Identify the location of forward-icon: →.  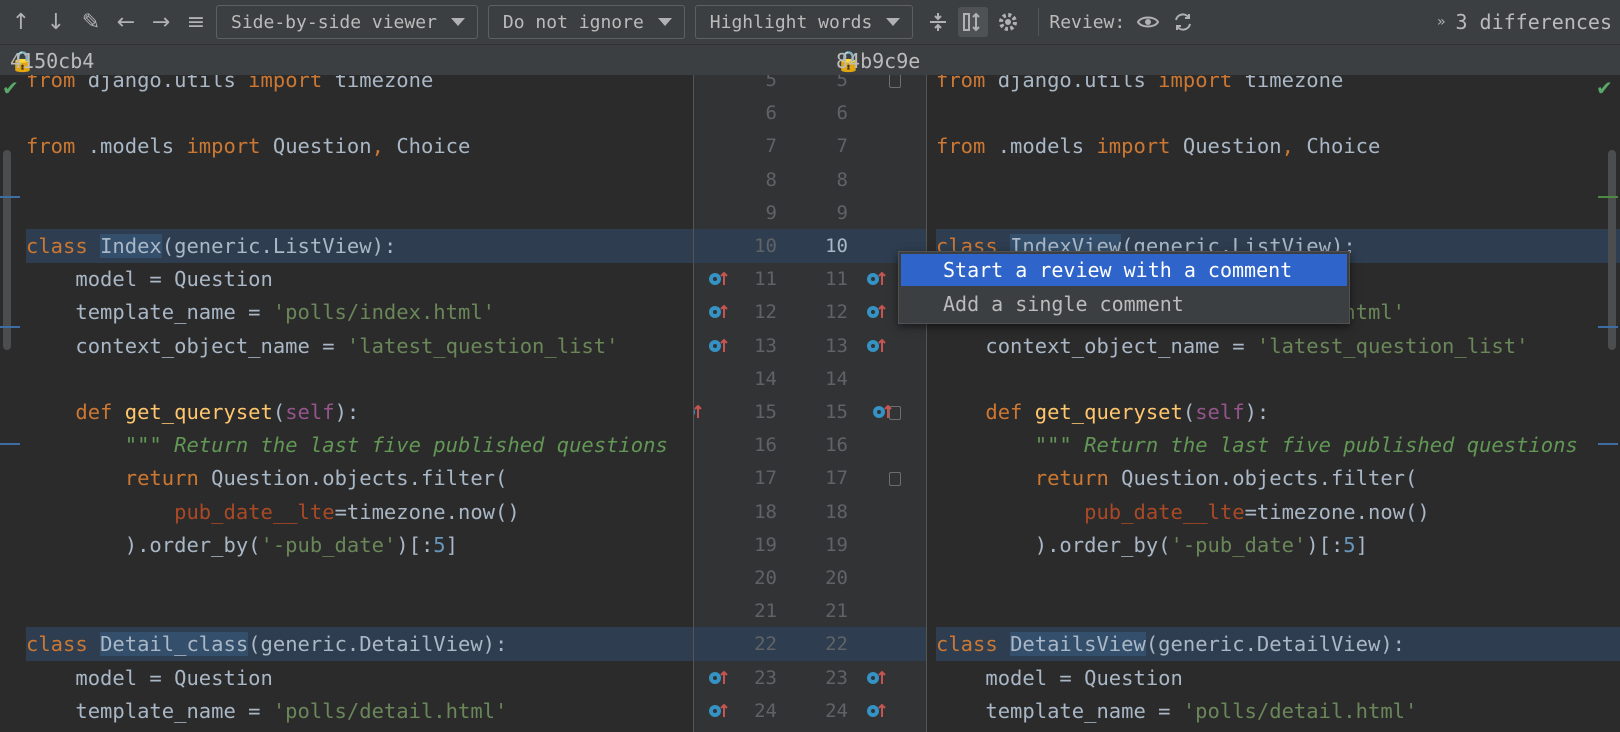
(161, 22).